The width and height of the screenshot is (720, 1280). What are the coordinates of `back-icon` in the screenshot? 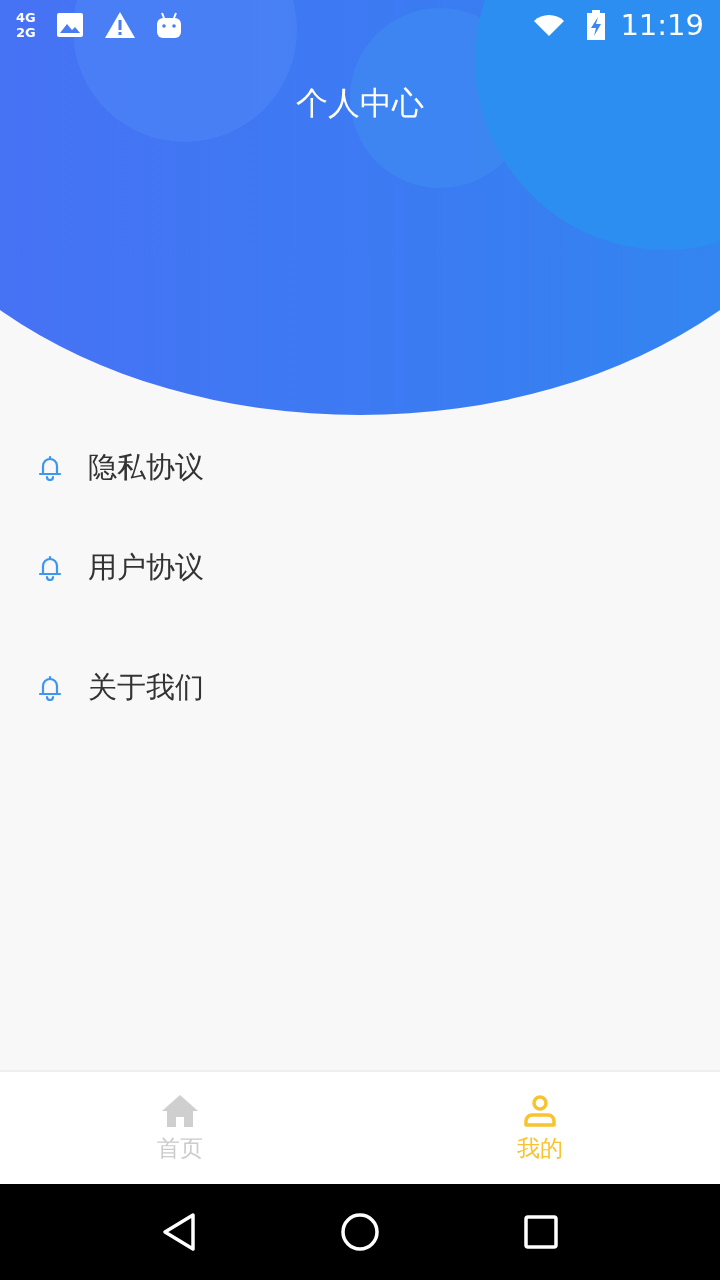 It's located at (179, 1232).